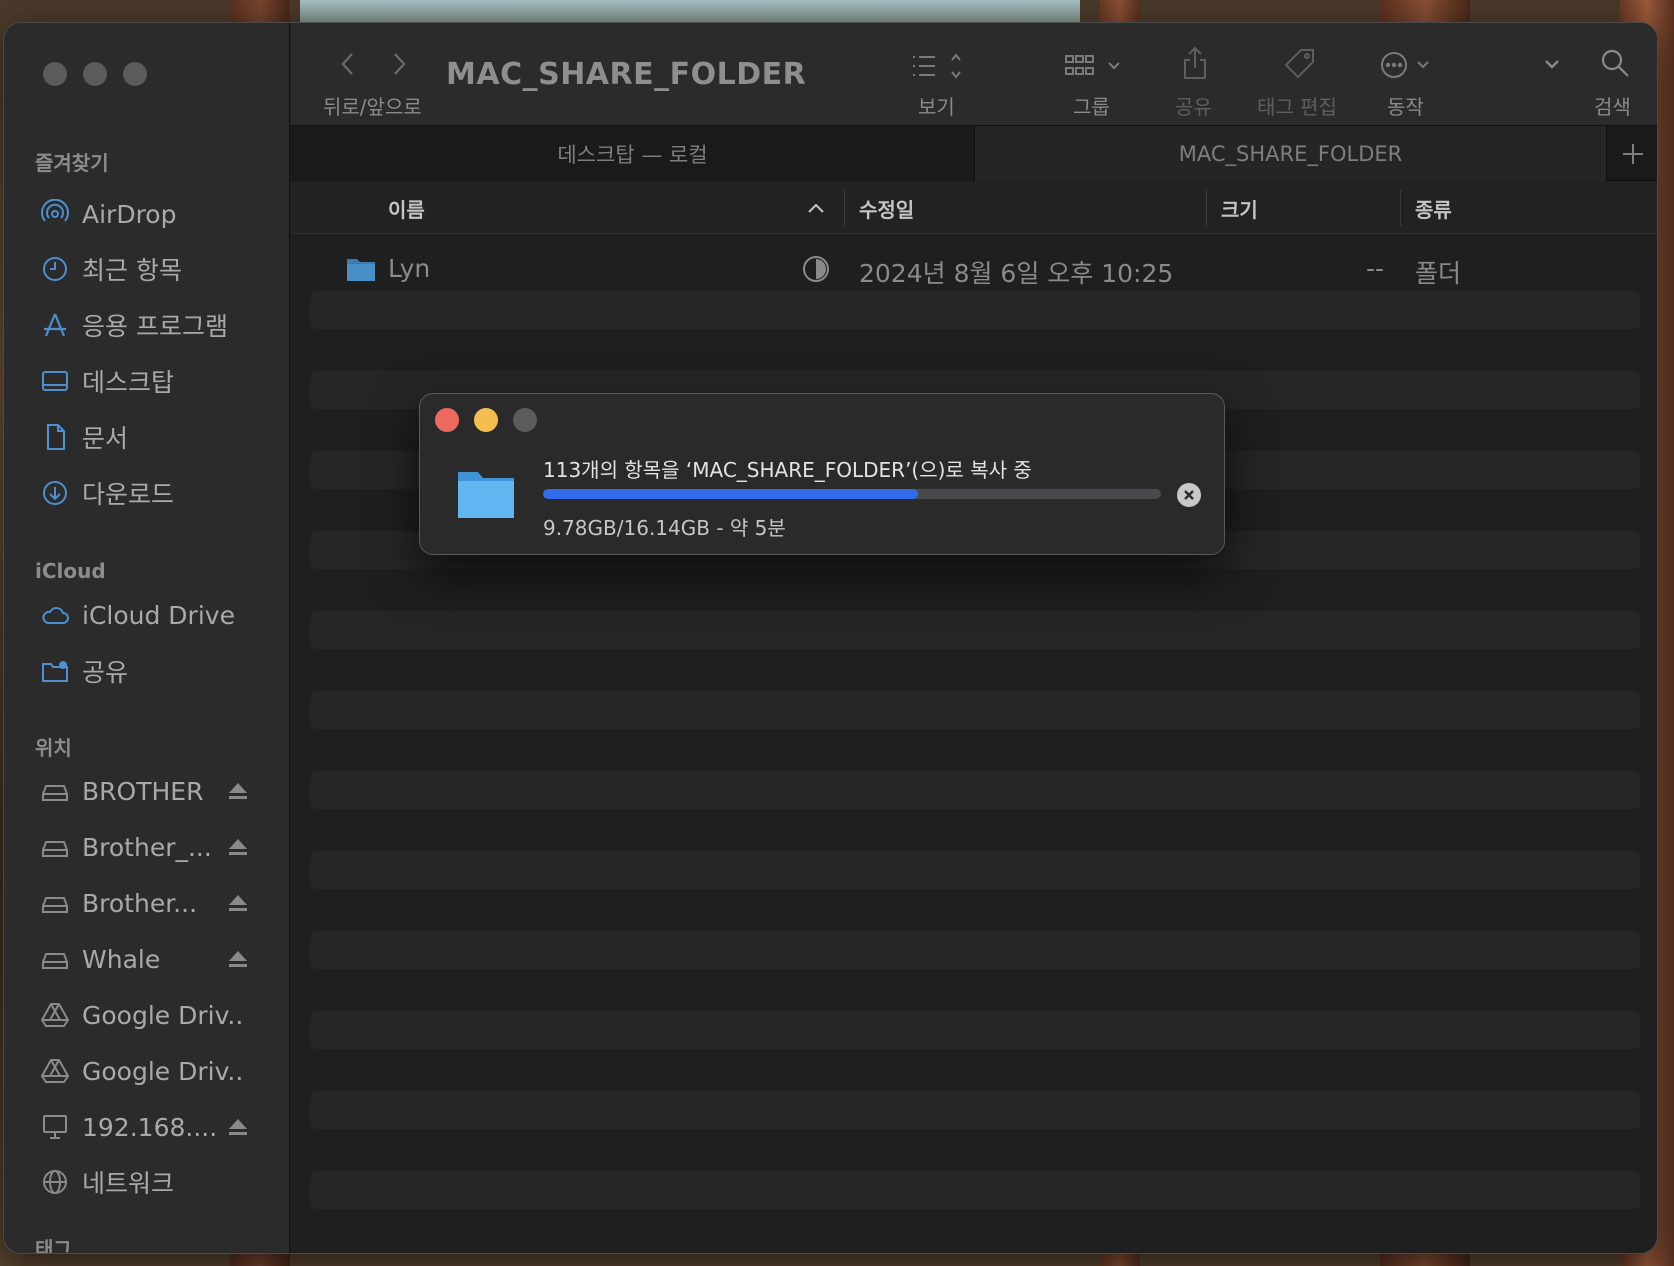 The width and height of the screenshot is (1674, 1266). I want to click on dialog-window-controls, so click(486, 420).